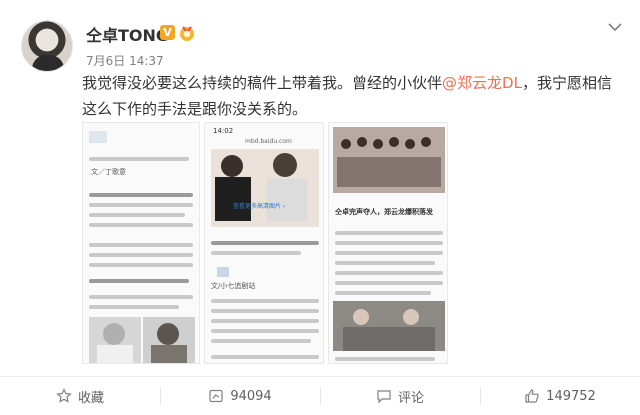 Image resolution: width=640 pixels, height=415 pixels. I want to click on comment-label: 评论, so click(410, 398).